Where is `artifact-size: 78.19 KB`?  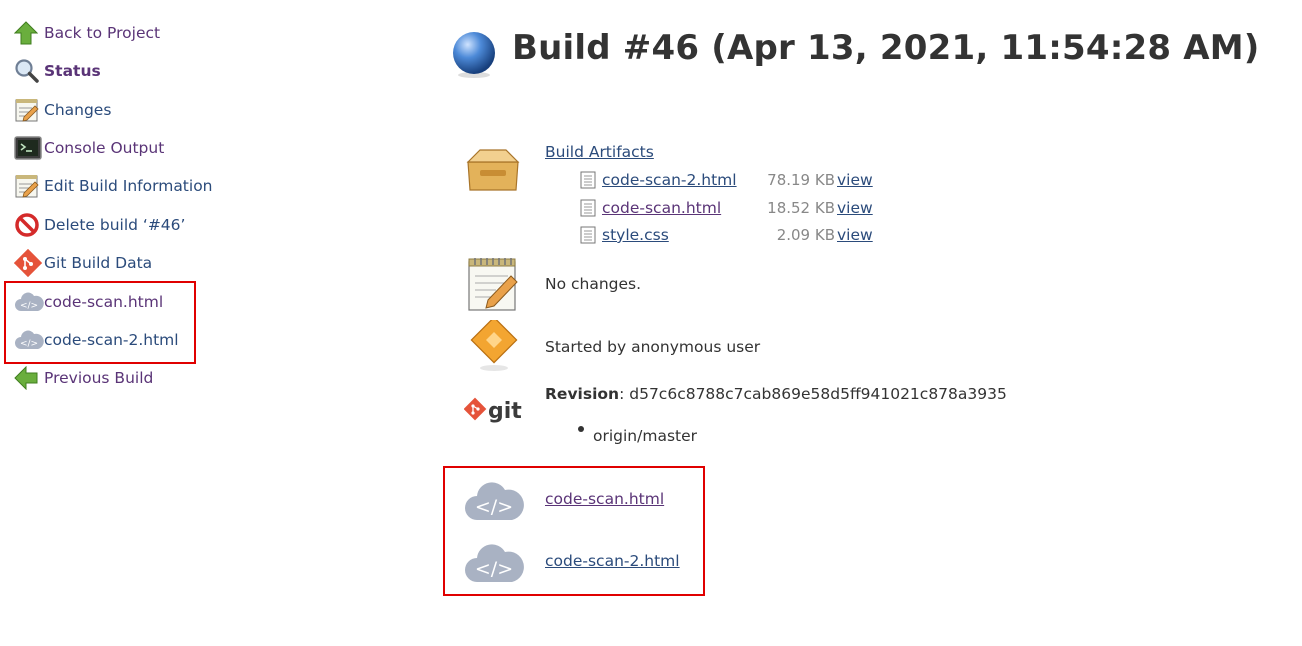 artifact-size: 78.19 KB is located at coordinates (801, 180).